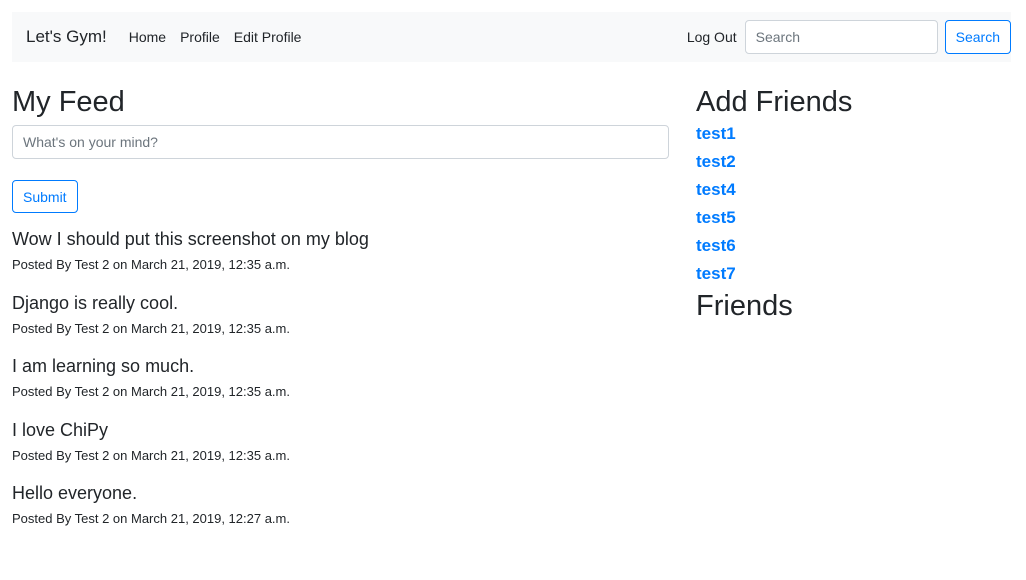 The width and height of the screenshot is (1026, 580). I want to click on friend-suggestion-link: test6, so click(851, 246).